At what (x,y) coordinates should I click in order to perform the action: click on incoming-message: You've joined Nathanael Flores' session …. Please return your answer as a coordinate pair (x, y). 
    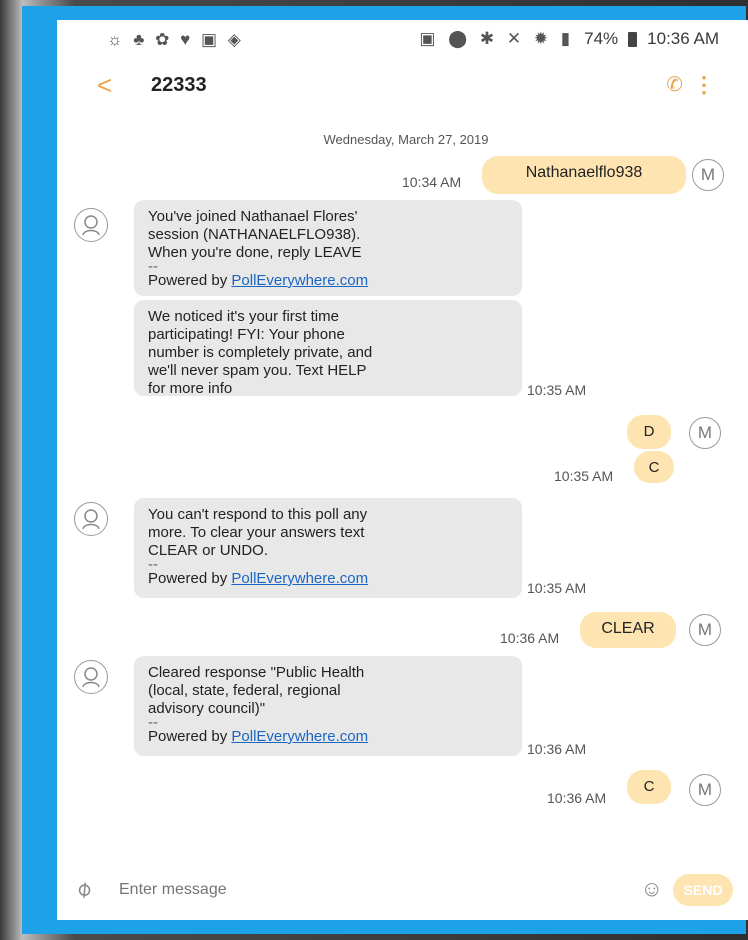
    Looking at the image, I should click on (328, 248).